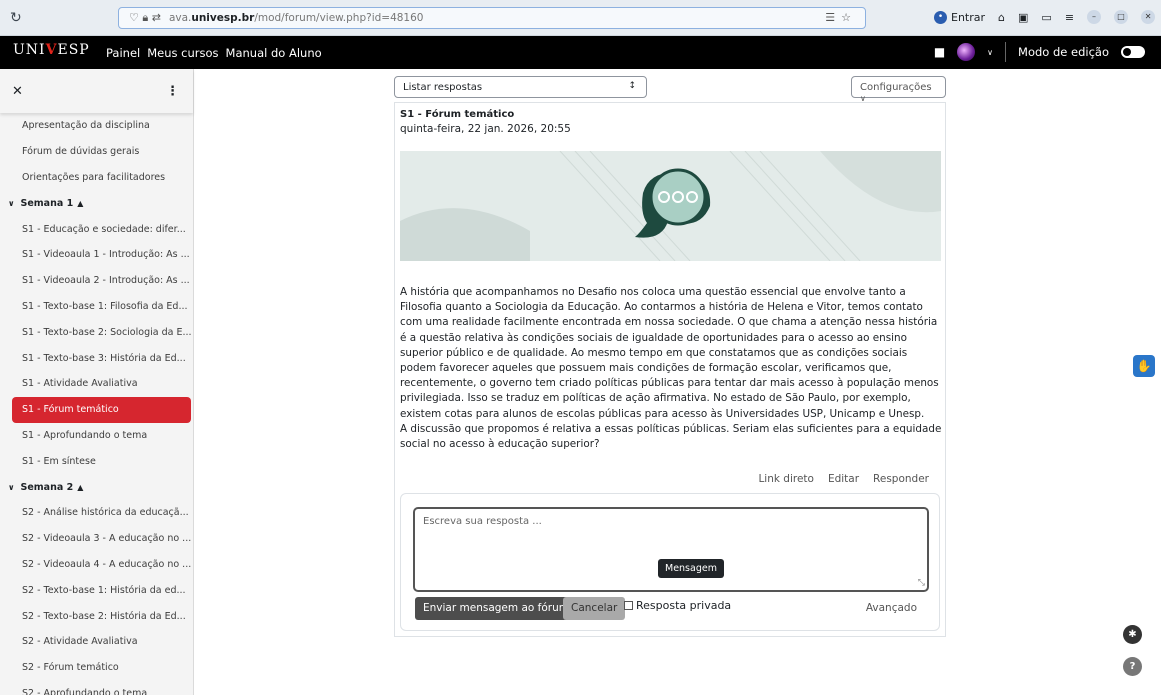 The height and width of the screenshot is (695, 1161). Describe the element at coordinates (1132, 666) in the screenshot. I see `help-icon: ?` at that location.